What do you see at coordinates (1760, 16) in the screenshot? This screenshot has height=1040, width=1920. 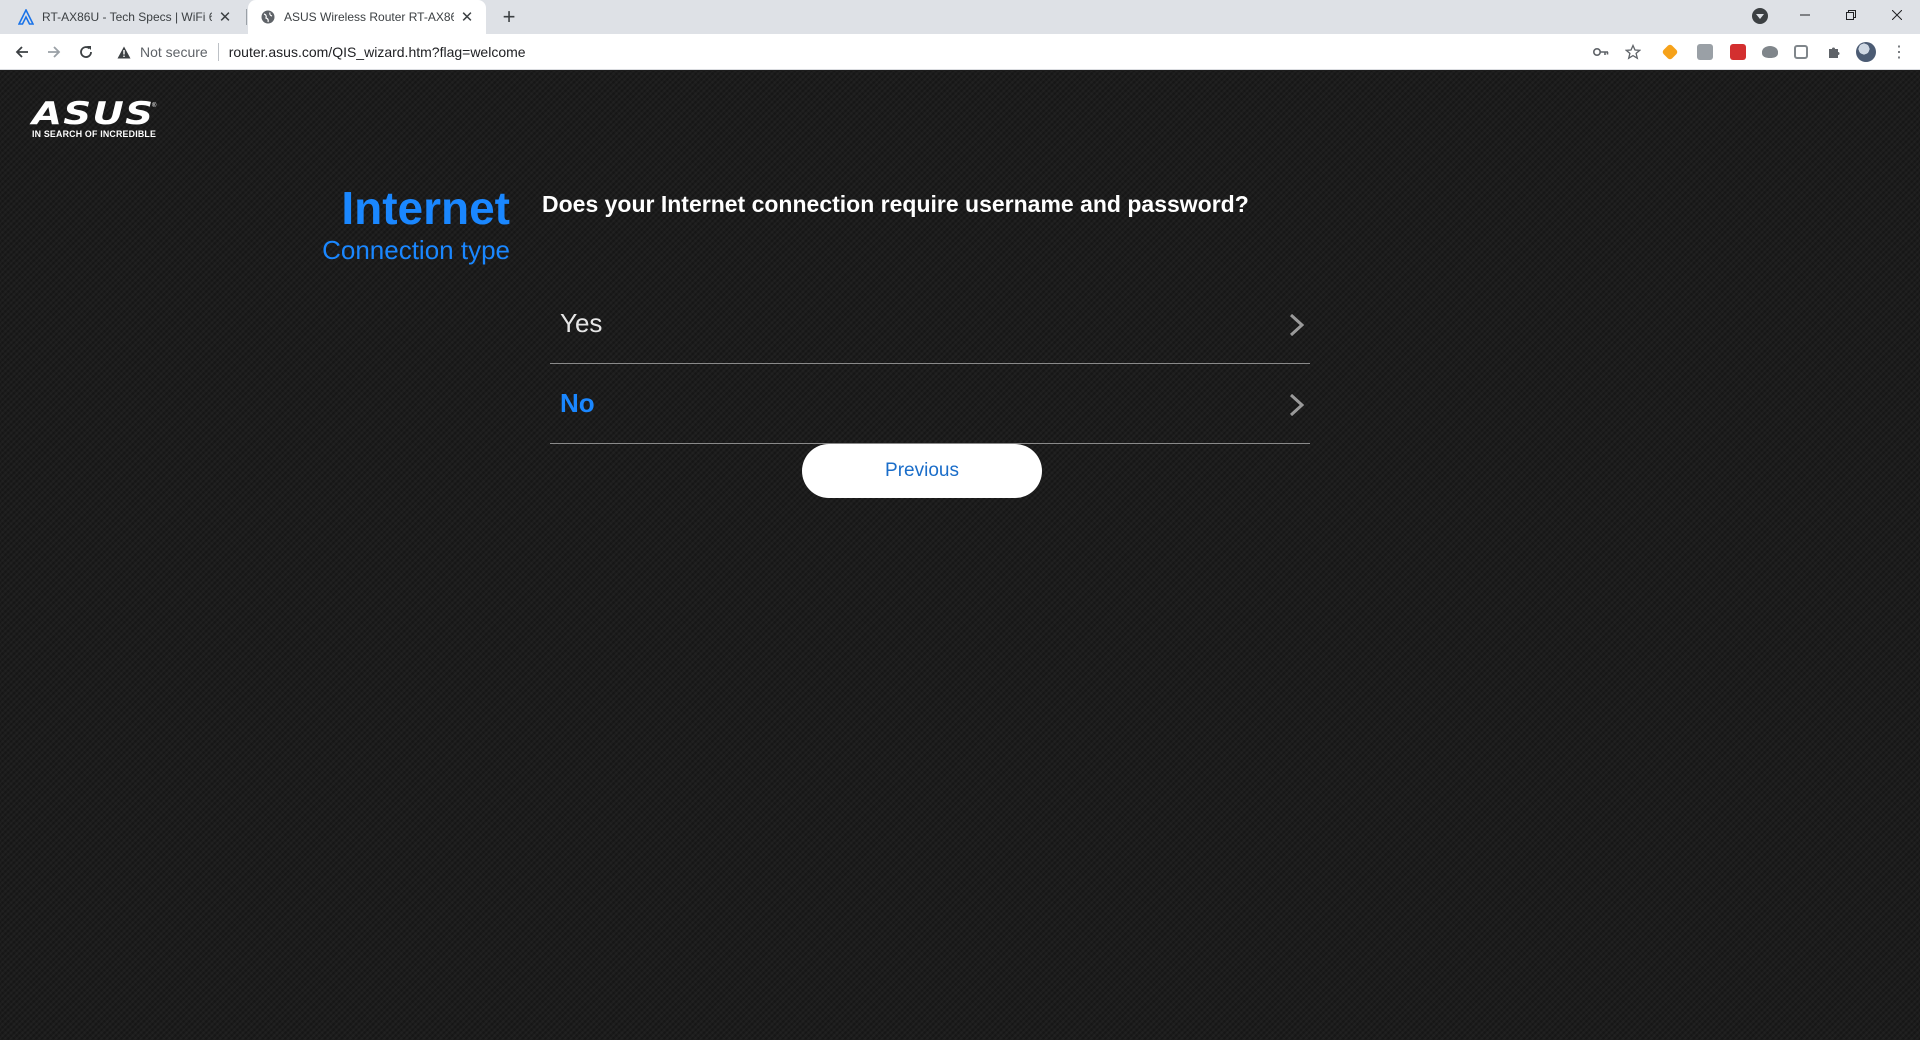 I see `tab-search-icon` at bounding box center [1760, 16].